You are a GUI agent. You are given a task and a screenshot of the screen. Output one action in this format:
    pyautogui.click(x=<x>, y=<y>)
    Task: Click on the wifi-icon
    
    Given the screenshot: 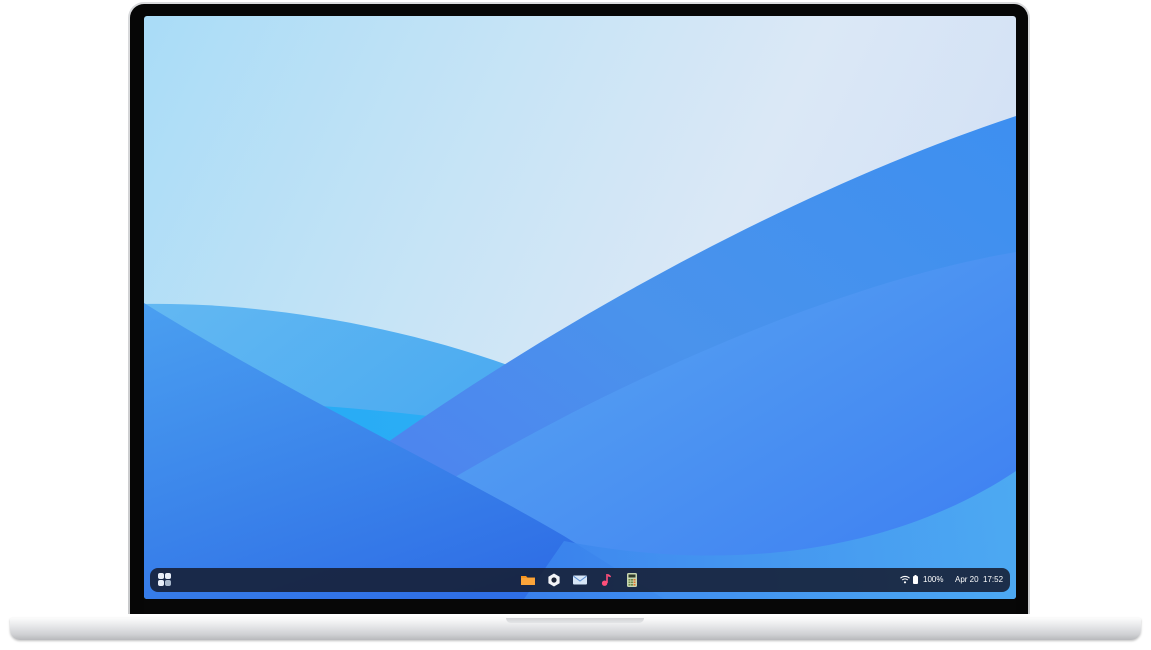 What is the action you would take?
    pyautogui.click(x=905, y=579)
    